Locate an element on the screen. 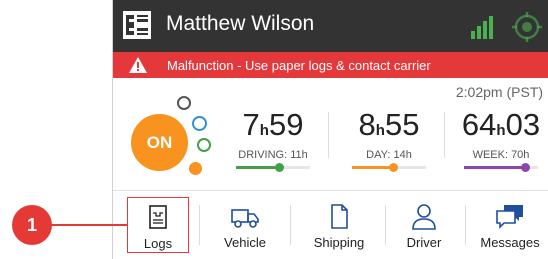  week-minutes: 03 is located at coordinates (523, 124).